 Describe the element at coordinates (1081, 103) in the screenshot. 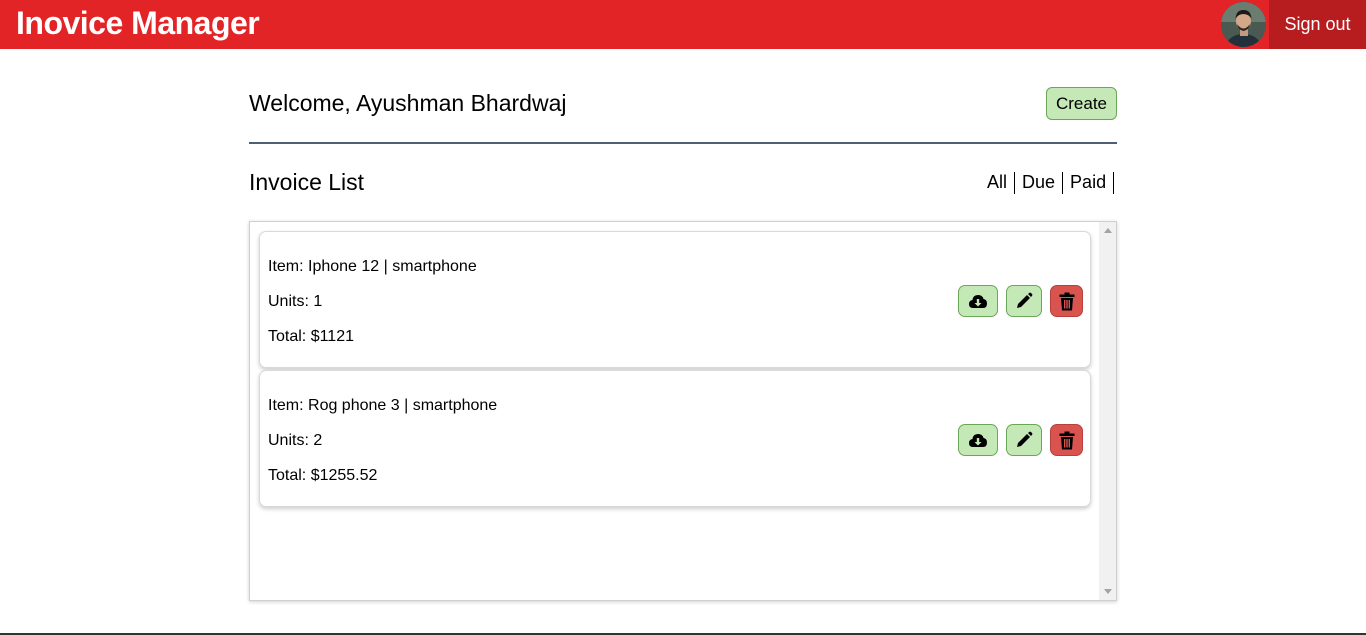

I see `create-button: Create` at that location.